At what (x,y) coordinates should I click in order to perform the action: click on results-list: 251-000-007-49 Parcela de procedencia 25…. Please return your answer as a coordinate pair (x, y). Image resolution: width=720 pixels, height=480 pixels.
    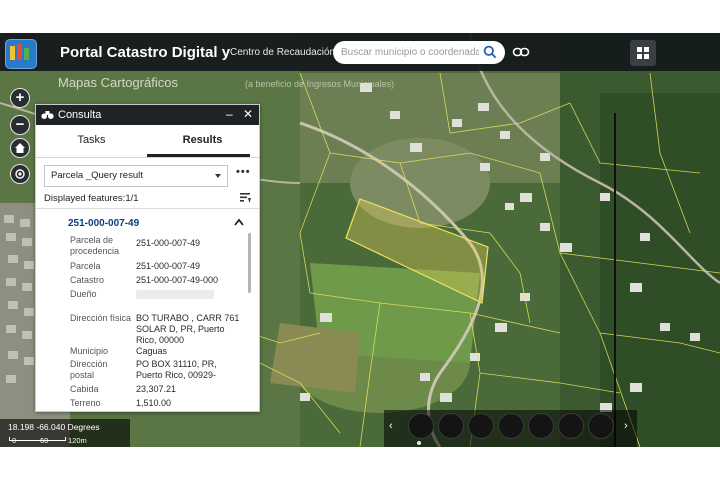
    Looking at the image, I should click on (147, 310).